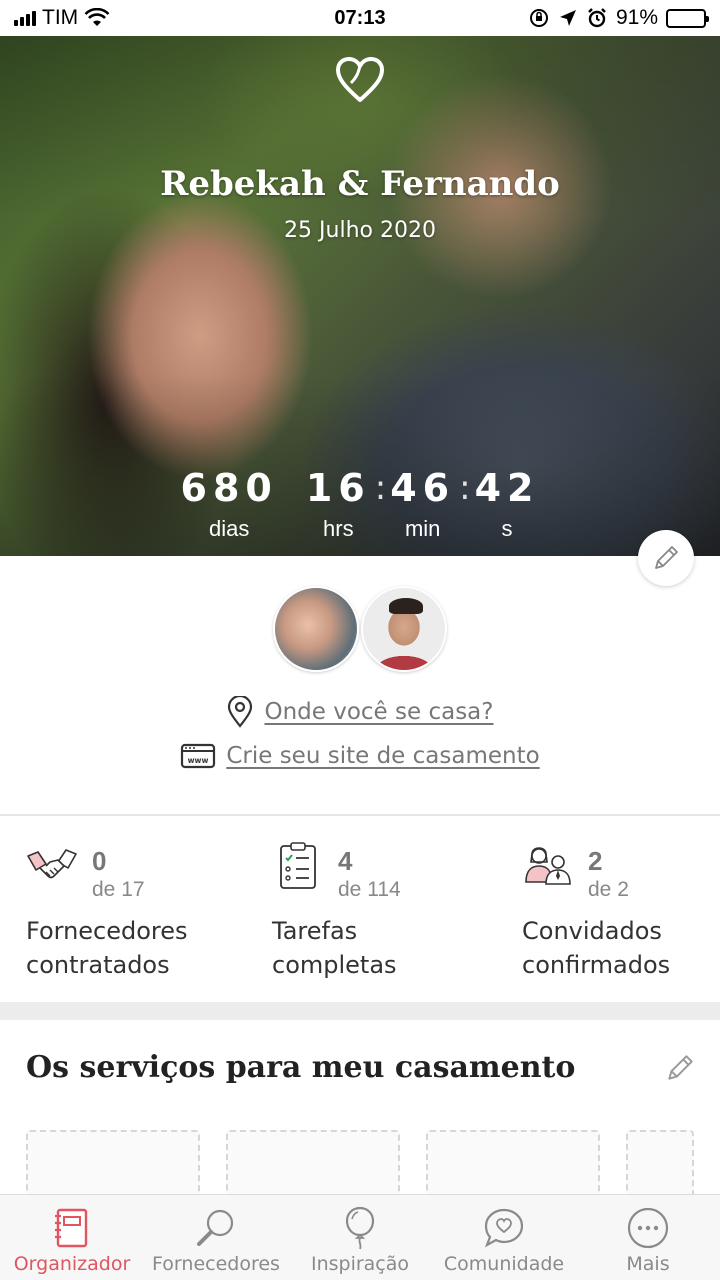  Describe the element at coordinates (636, 17) in the screenshot. I see `battery-percent: 91%` at that location.